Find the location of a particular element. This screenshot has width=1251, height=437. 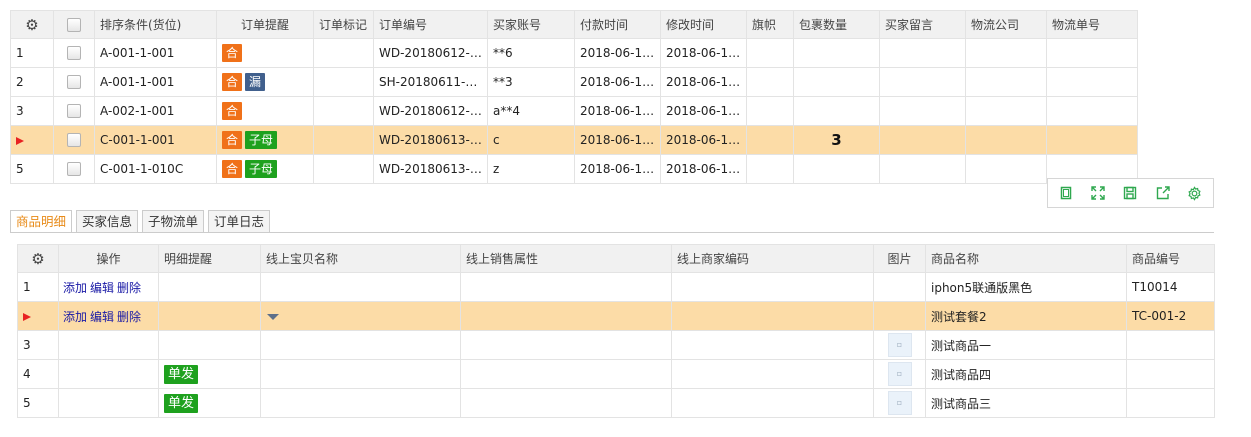

detail-row: 4 单发 ▫ 测试商品四 is located at coordinates (616, 374).